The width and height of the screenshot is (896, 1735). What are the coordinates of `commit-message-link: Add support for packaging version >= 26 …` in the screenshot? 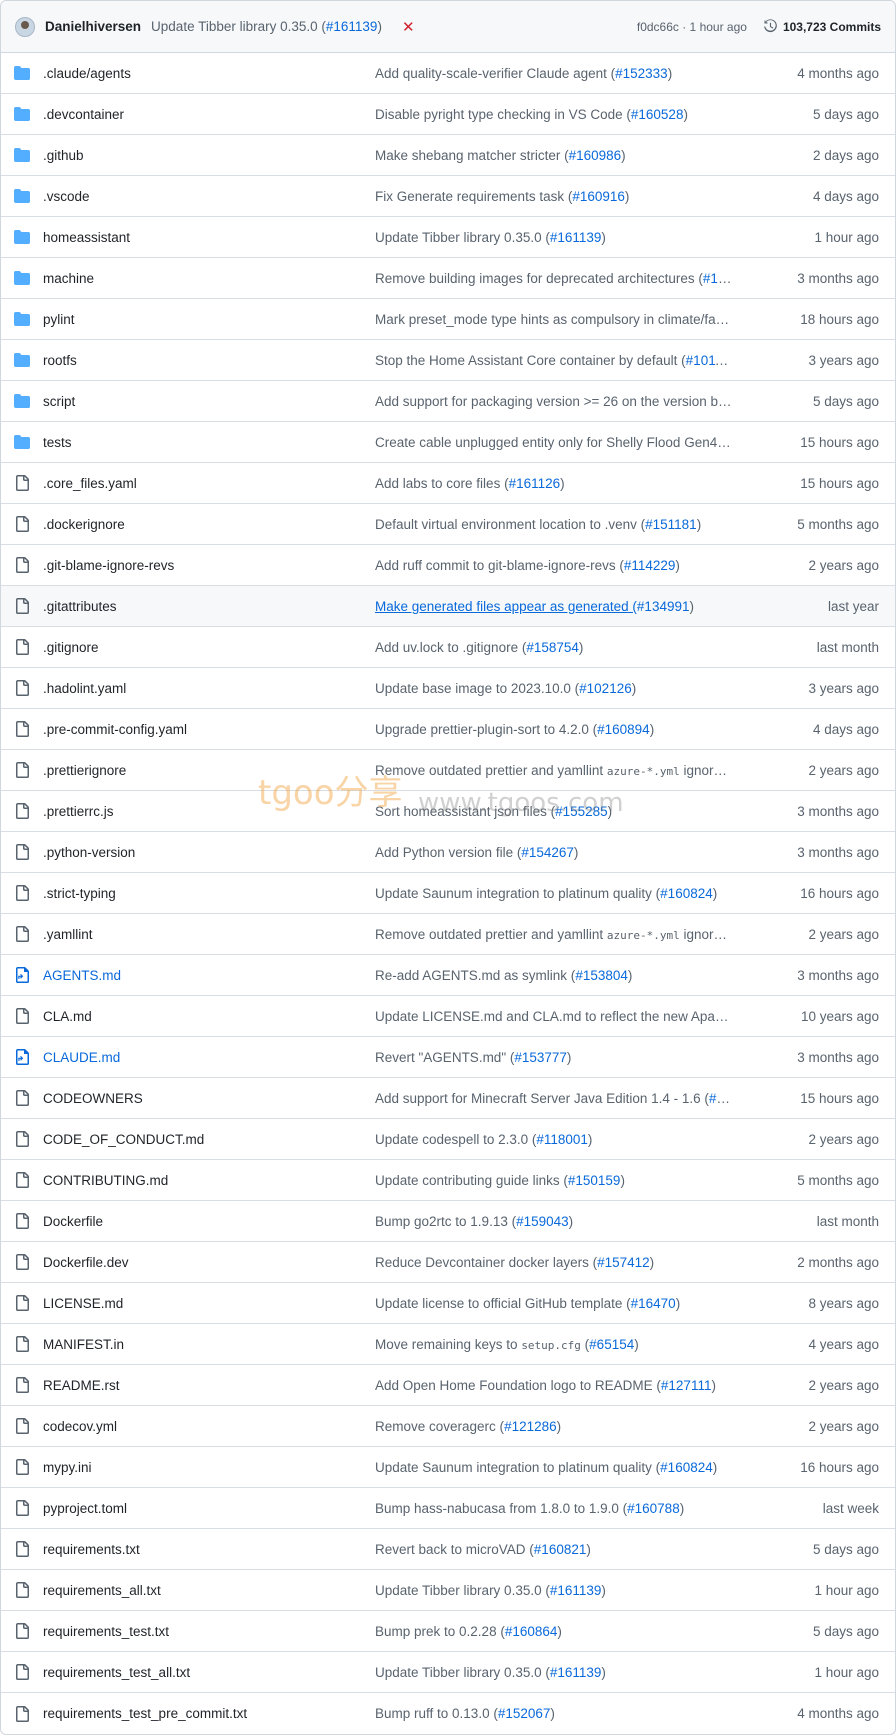 It's located at (554, 401).